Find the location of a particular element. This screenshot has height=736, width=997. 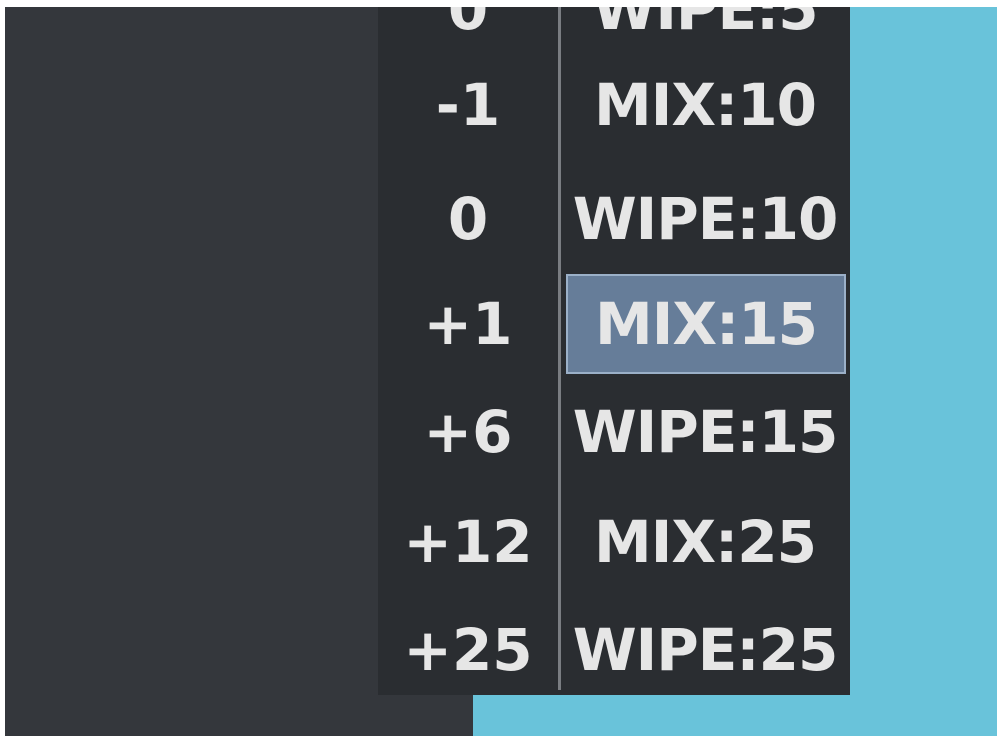

offset-label: +6 is located at coordinates (468, 432).